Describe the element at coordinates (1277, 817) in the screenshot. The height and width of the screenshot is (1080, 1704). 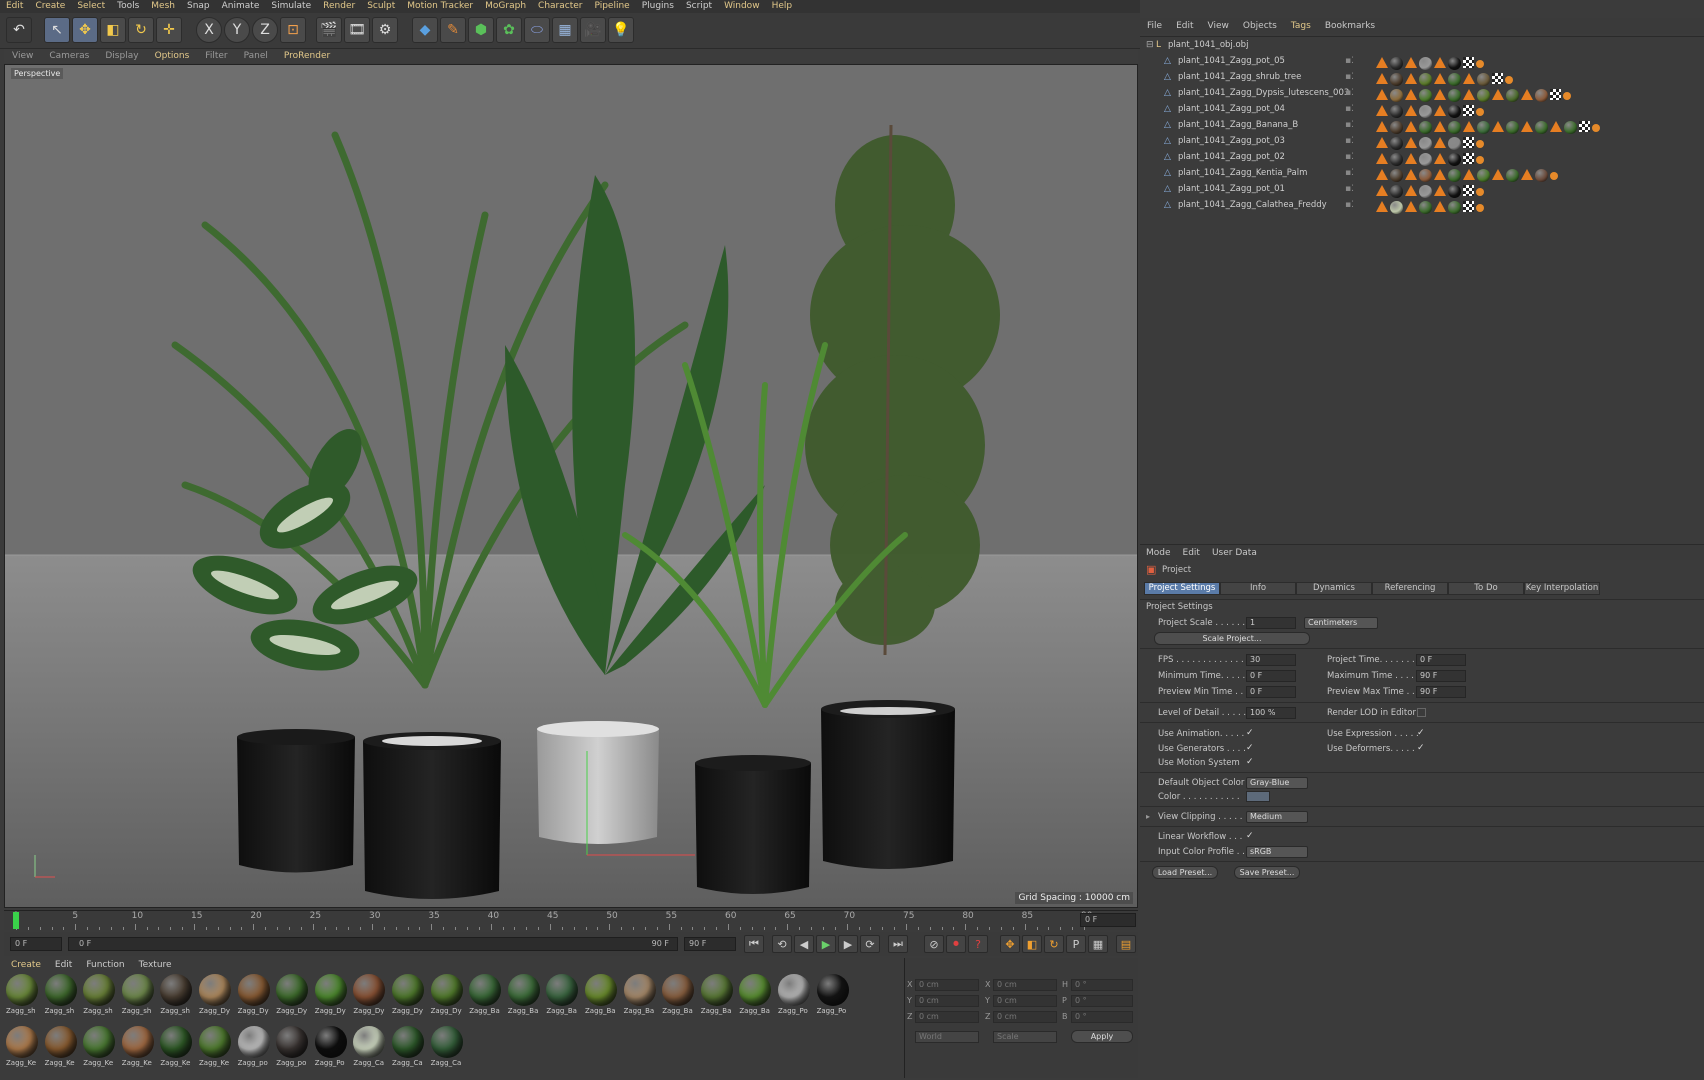
I see `view-clipping-dropdown: Medium` at that location.